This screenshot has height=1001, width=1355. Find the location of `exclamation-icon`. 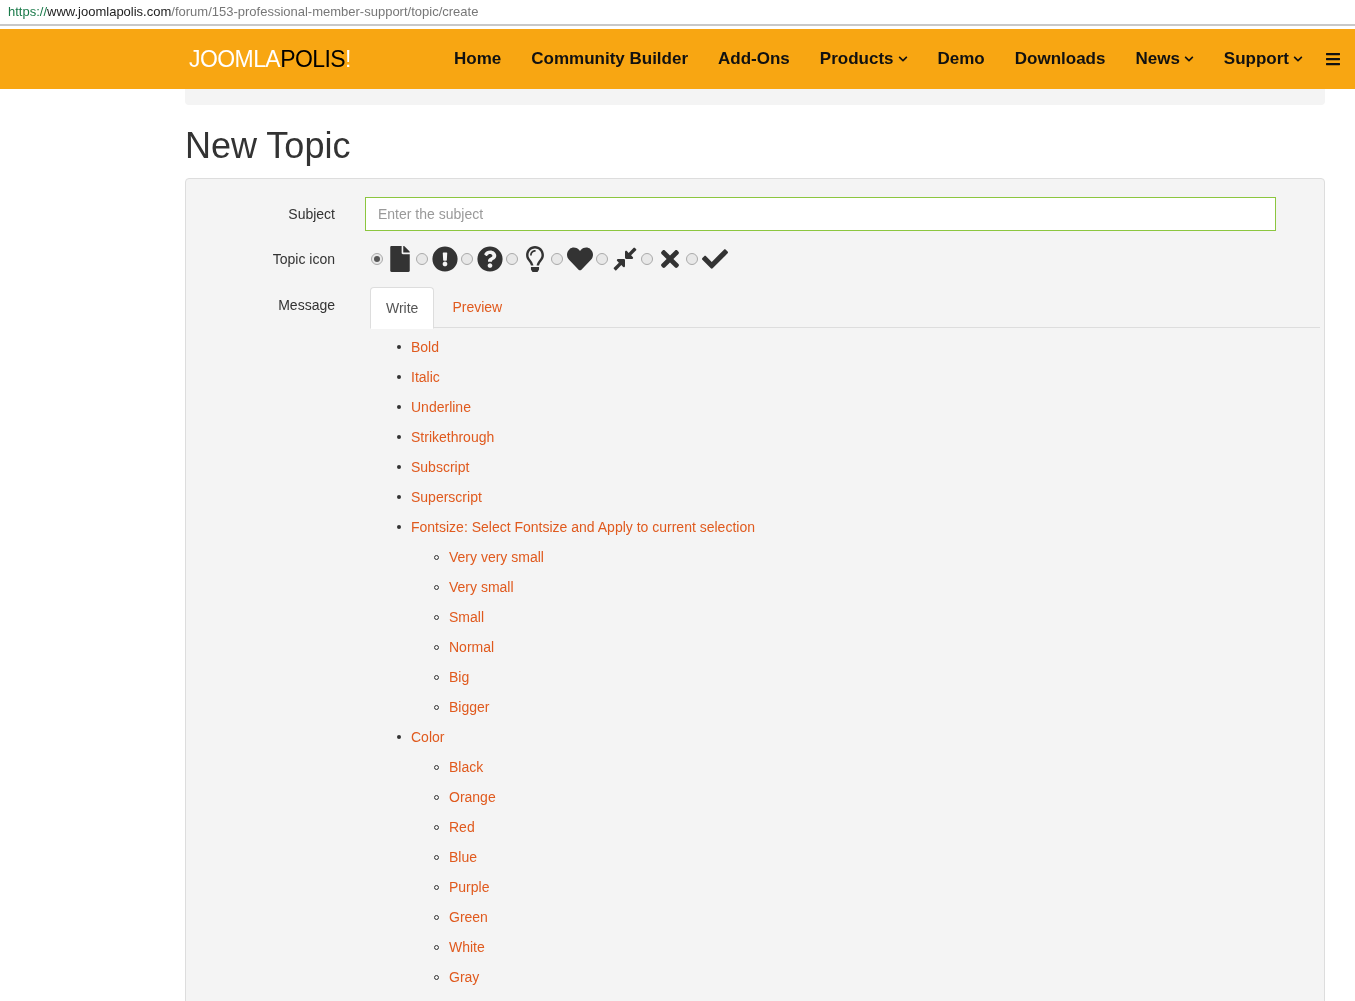

exclamation-icon is located at coordinates (445, 259).